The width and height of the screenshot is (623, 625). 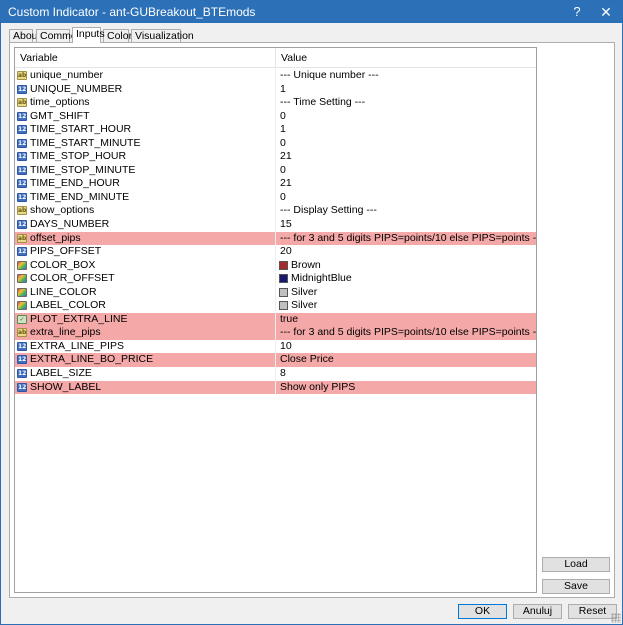 What do you see at coordinates (68, 305) in the screenshot?
I see `variable-name: LABEL_COLOR` at bounding box center [68, 305].